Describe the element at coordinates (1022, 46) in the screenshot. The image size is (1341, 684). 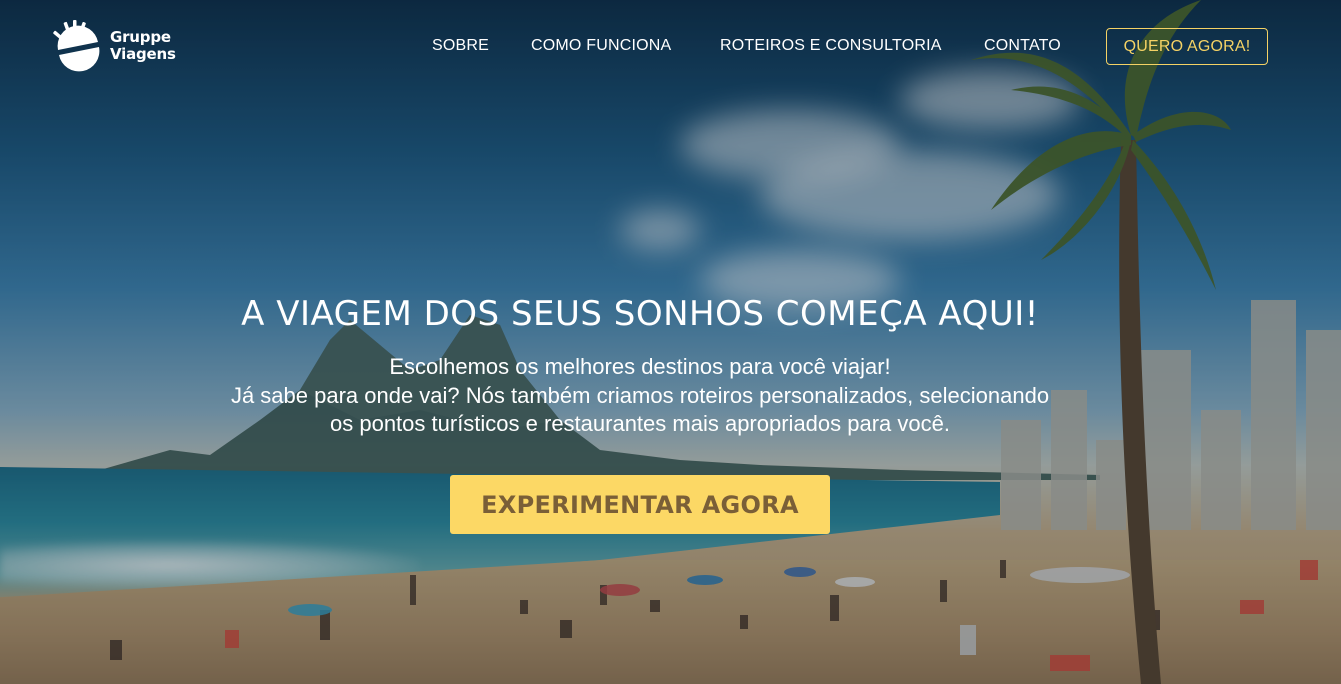
I see `nav-item-contato: CONTATO` at that location.